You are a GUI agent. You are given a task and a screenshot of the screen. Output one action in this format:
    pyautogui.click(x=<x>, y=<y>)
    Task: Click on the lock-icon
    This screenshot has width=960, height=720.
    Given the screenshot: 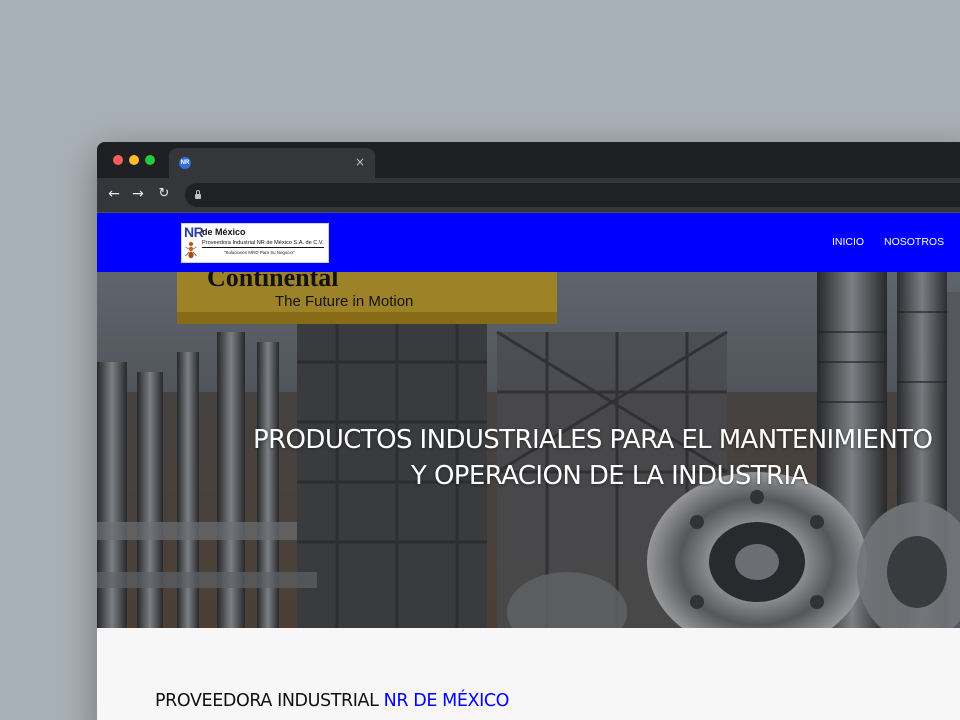 What is the action you would take?
    pyautogui.click(x=198, y=194)
    